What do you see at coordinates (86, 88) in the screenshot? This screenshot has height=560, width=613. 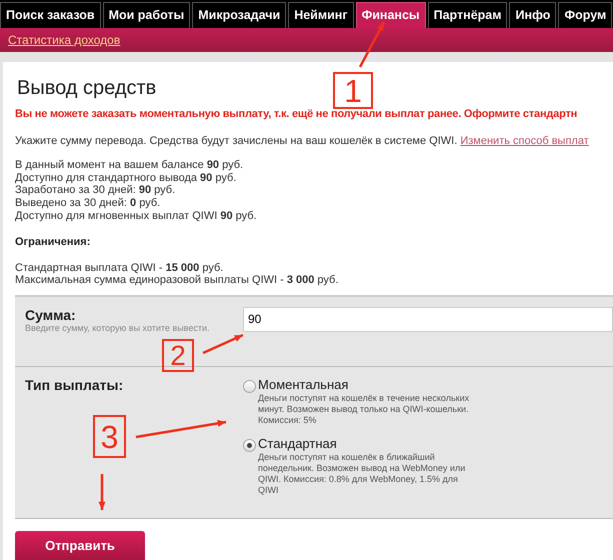 I see `page-title: Вывод средств` at bounding box center [86, 88].